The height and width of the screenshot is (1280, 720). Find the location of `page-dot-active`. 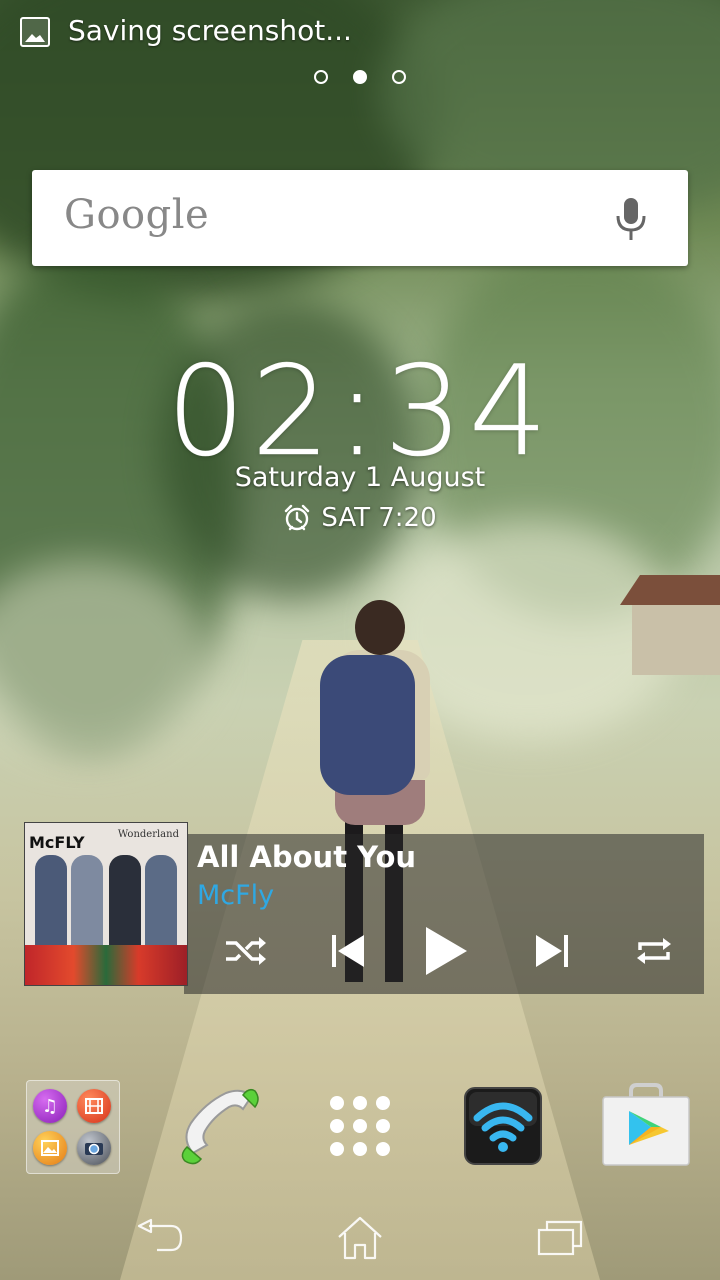

page-dot-active is located at coordinates (360, 77).